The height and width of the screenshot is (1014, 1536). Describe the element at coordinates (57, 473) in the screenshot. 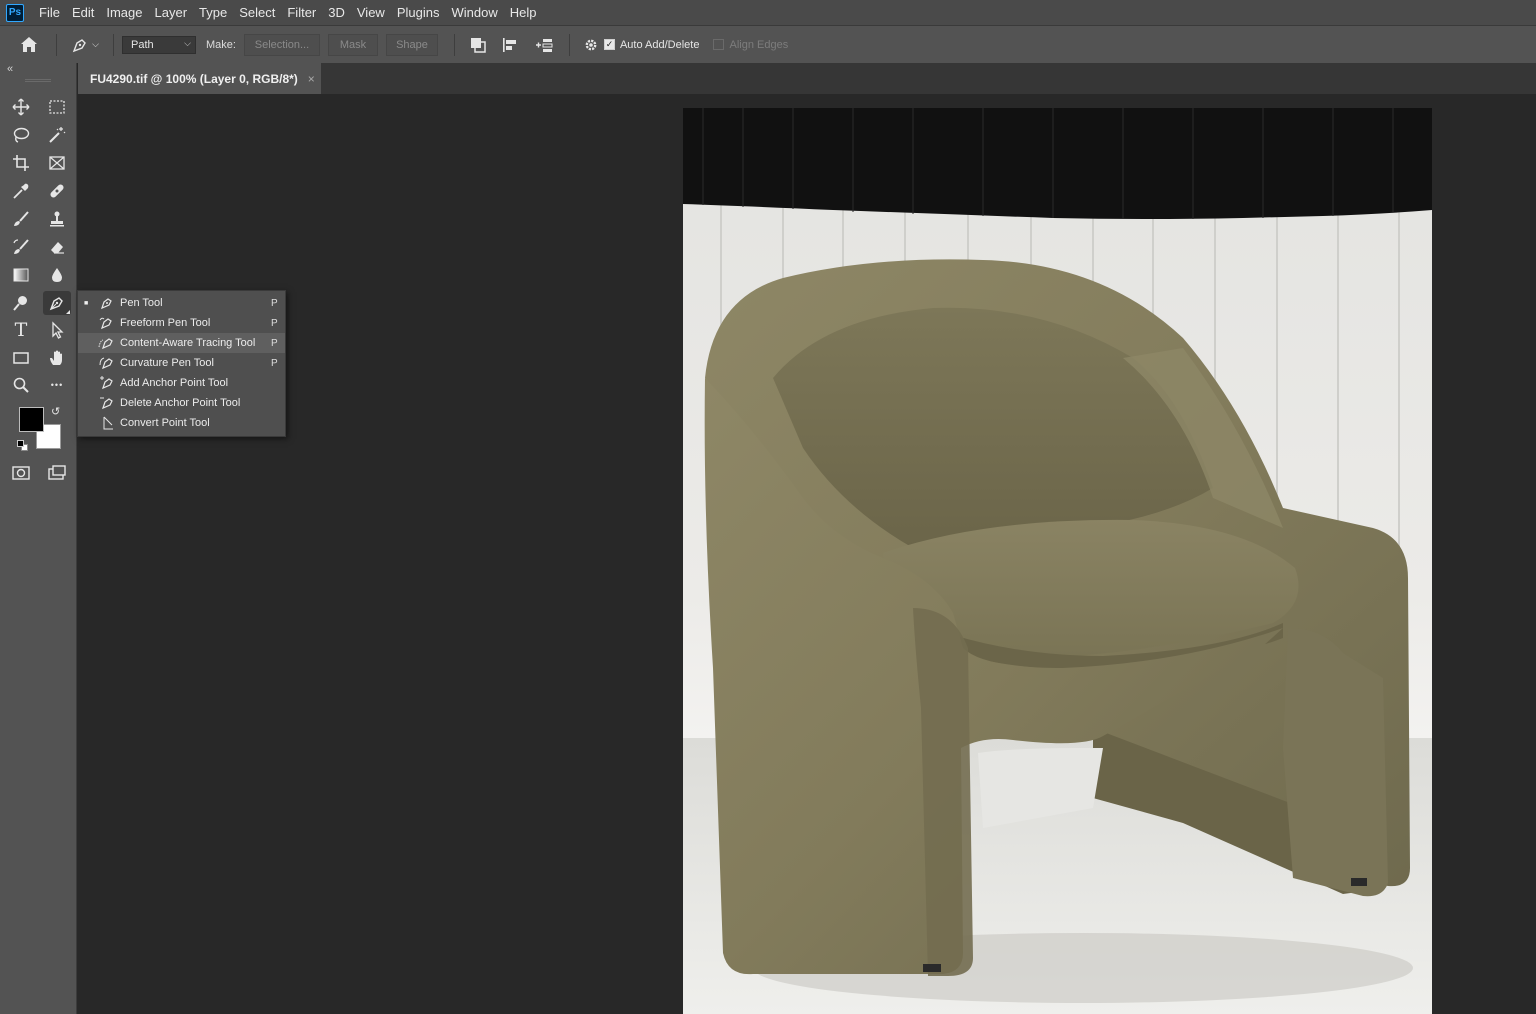

I see `screen-mode` at that location.